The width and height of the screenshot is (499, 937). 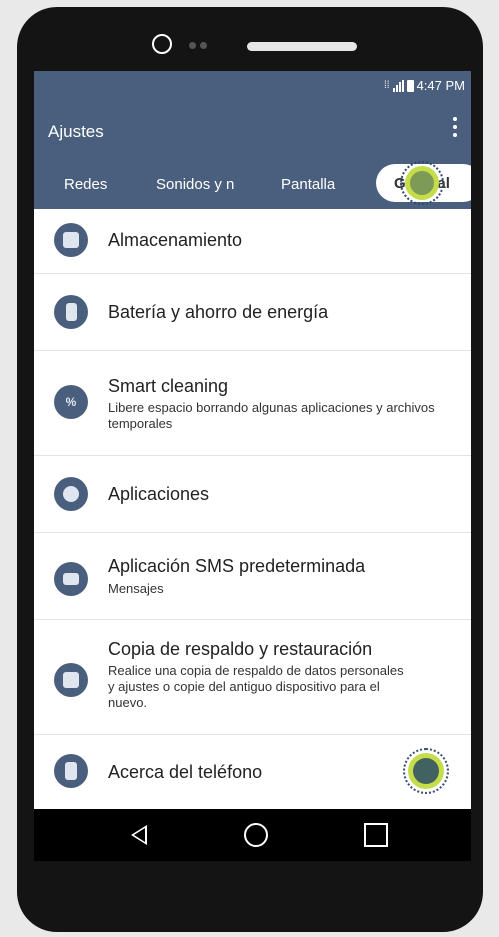 I want to click on settings-item-title: Aplicaciones, so click(x=159, y=494).